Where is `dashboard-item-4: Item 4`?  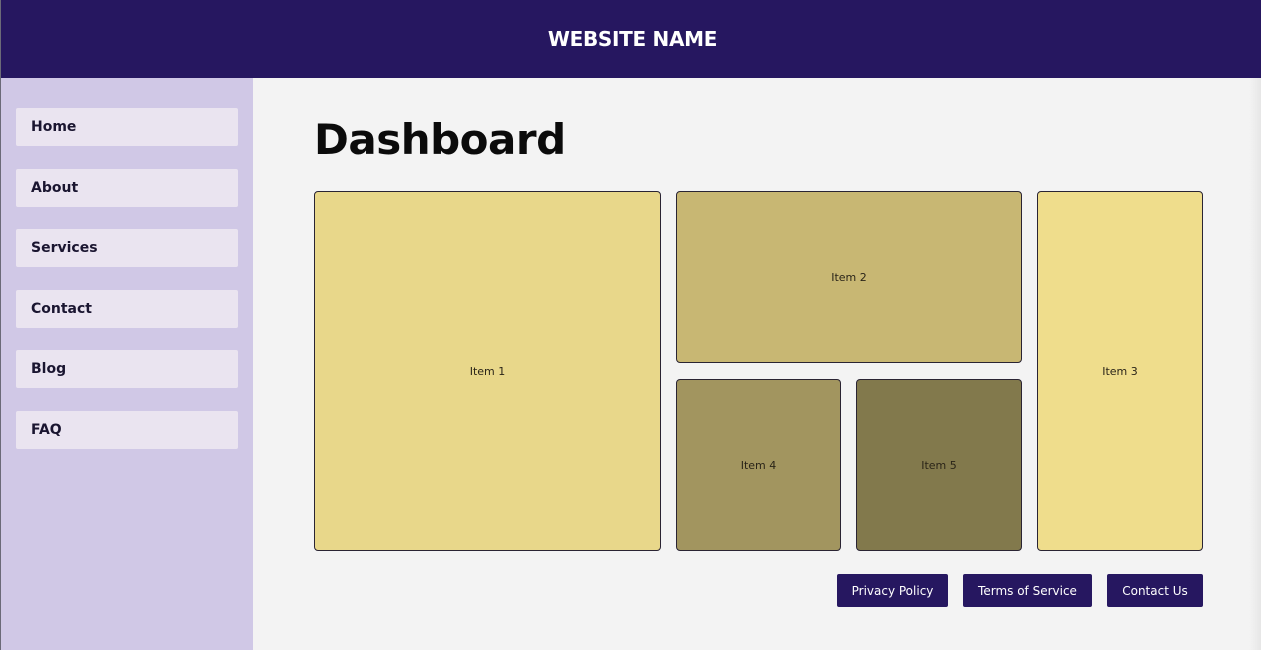 dashboard-item-4: Item 4 is located at coordinates (758, 465).